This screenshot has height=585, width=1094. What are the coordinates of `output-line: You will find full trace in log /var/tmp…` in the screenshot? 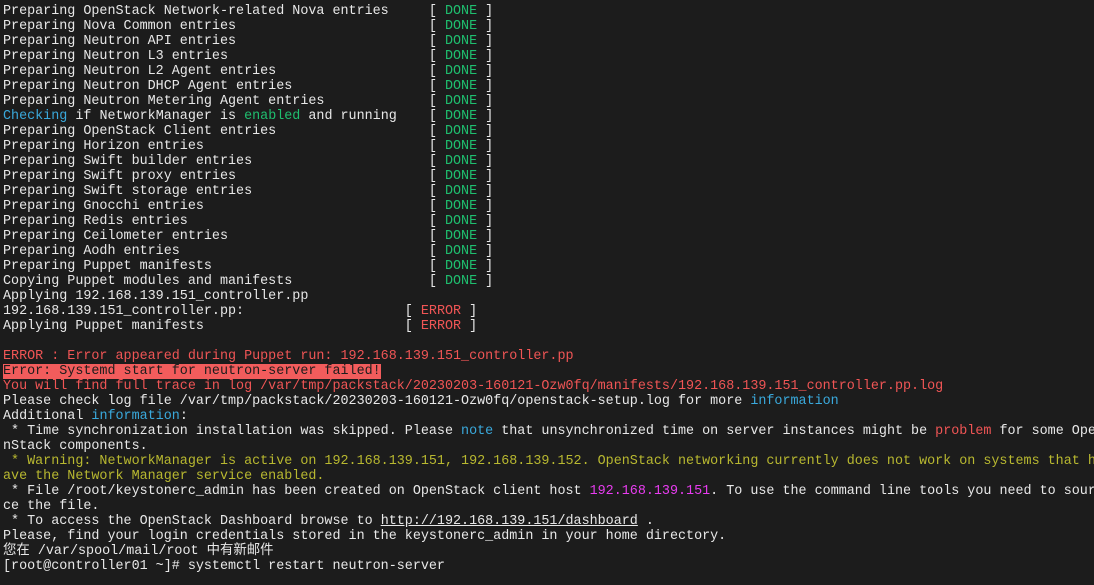 It's located at (548, 386).